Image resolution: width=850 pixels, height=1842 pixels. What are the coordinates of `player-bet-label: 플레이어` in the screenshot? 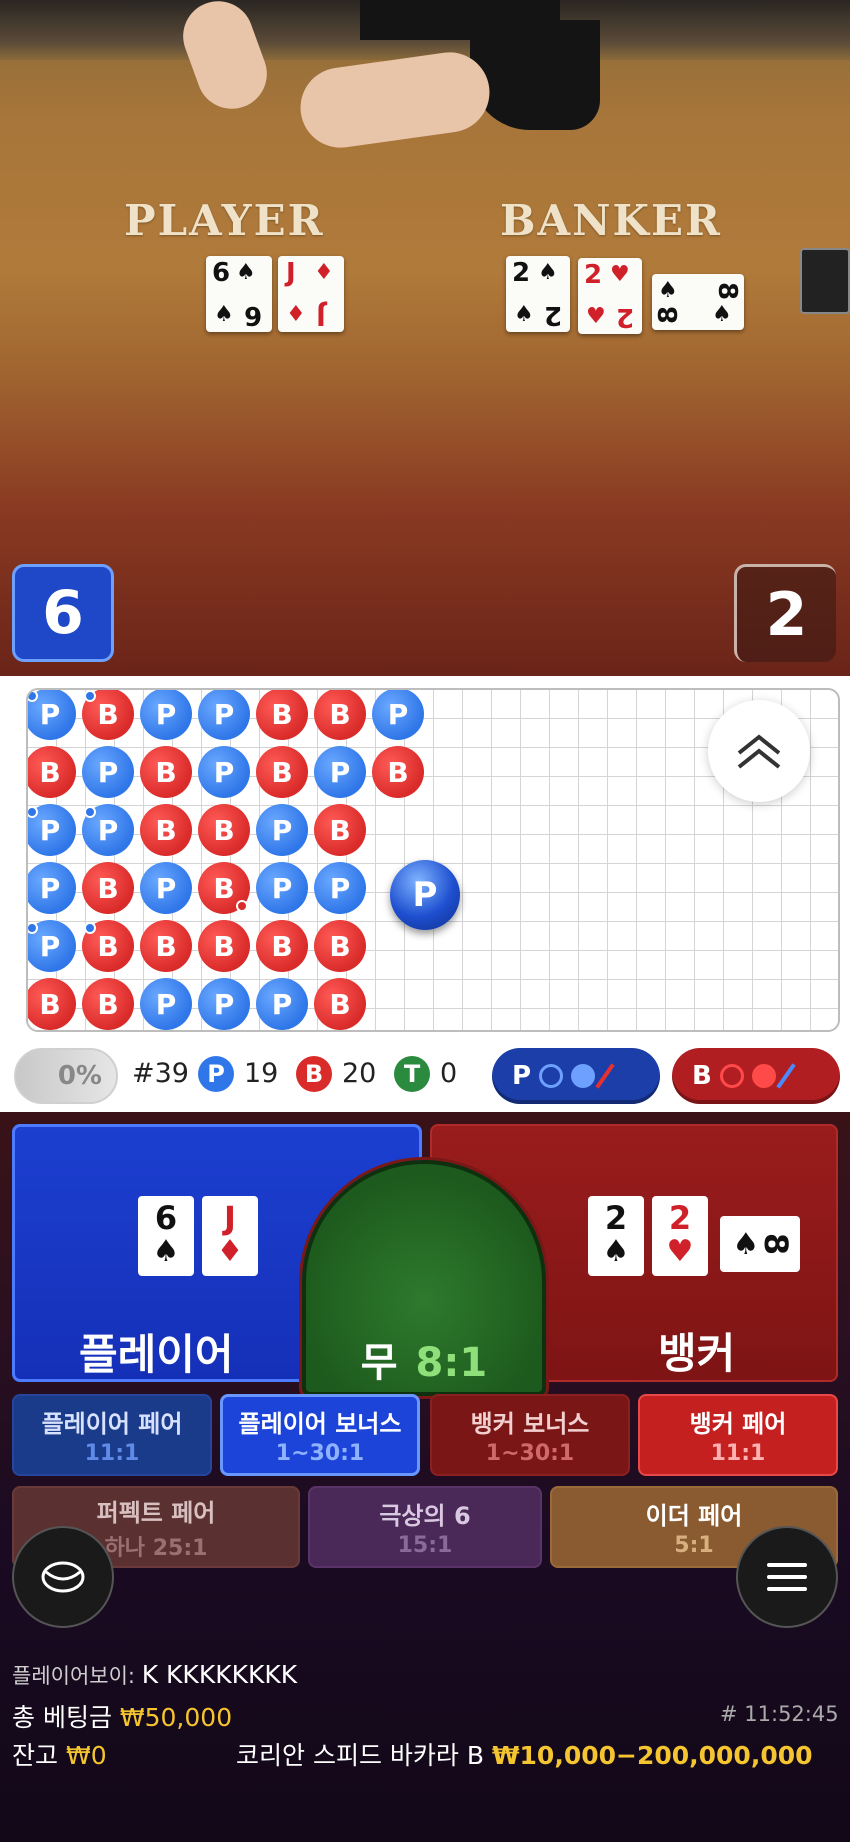 It's located at (156, 1354).